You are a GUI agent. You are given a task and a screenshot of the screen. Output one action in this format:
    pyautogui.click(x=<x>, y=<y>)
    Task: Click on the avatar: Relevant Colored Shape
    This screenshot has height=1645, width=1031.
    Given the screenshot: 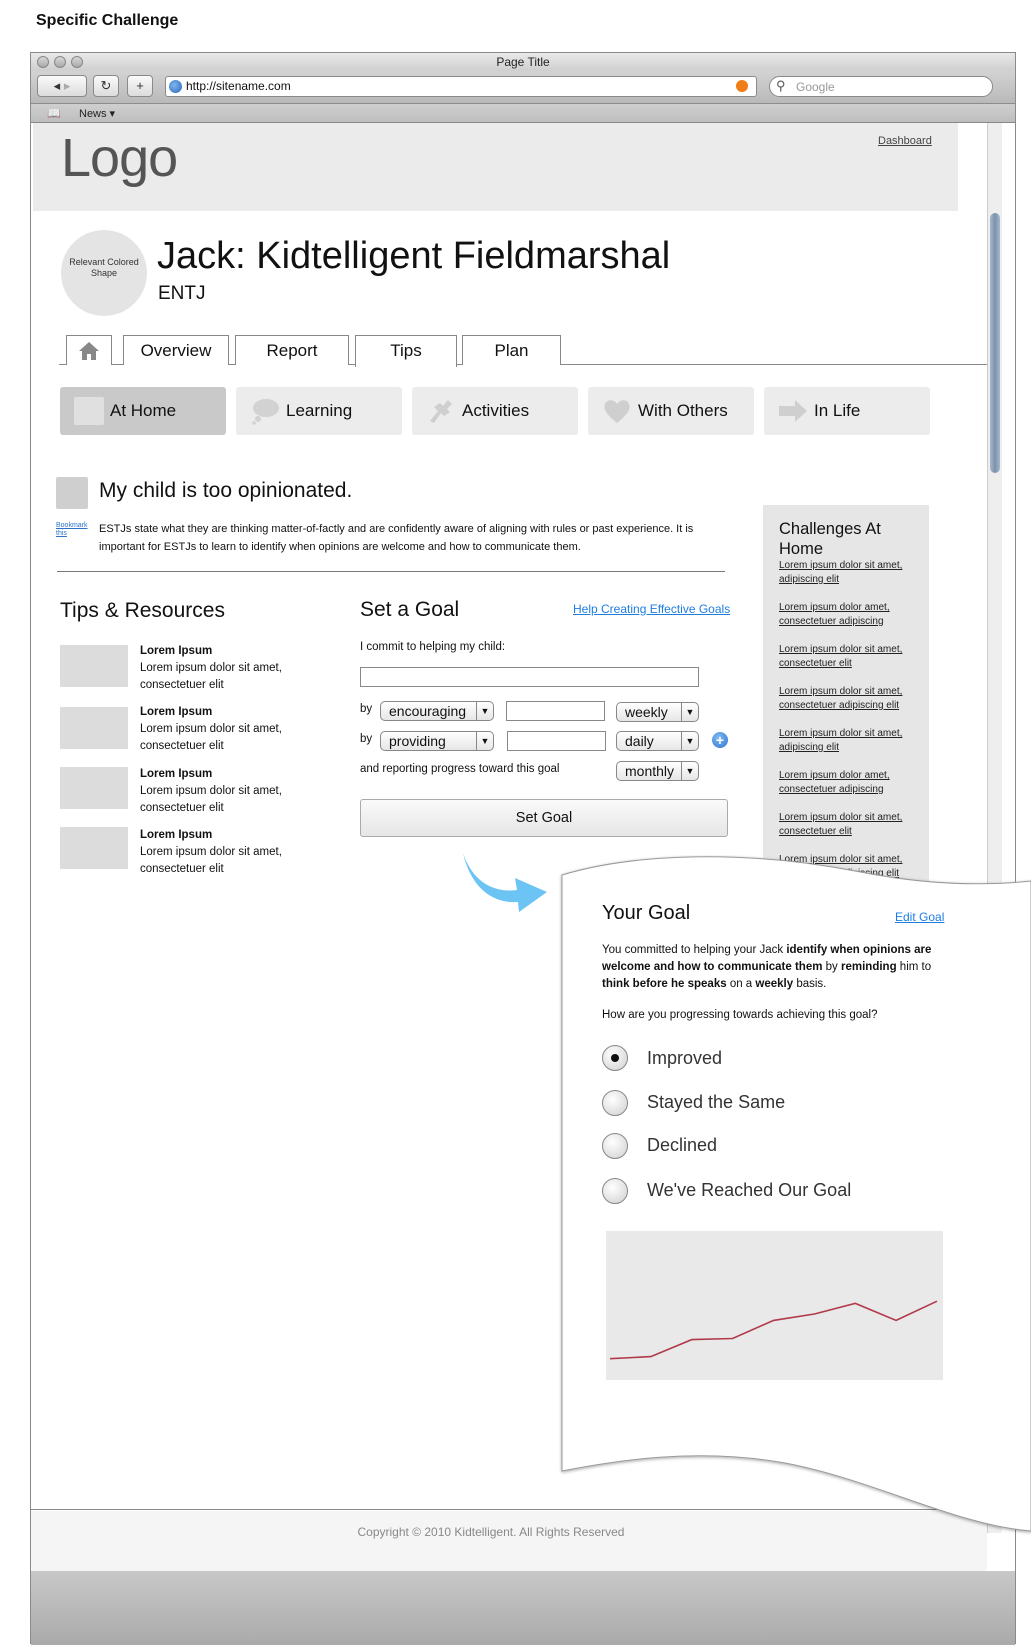 What is the action you would take?
    pyautogui.click(x=104, y=273)
    